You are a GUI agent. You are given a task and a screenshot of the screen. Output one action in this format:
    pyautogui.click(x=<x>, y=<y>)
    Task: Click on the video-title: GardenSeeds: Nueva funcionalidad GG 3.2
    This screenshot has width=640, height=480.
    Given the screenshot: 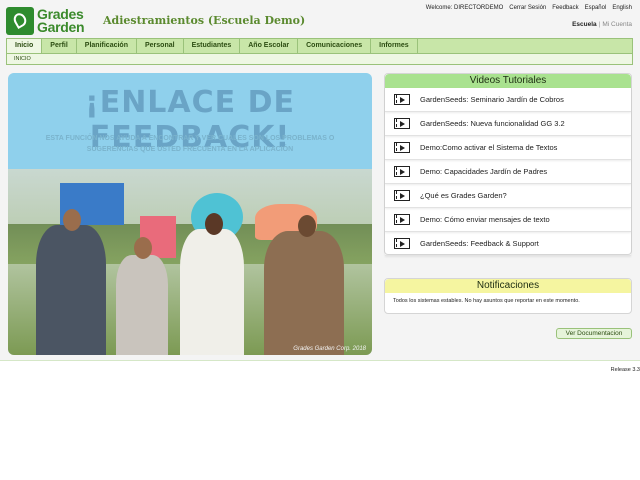 What is the action you would take?
    pyautogui.click(x=492, y=123)
    